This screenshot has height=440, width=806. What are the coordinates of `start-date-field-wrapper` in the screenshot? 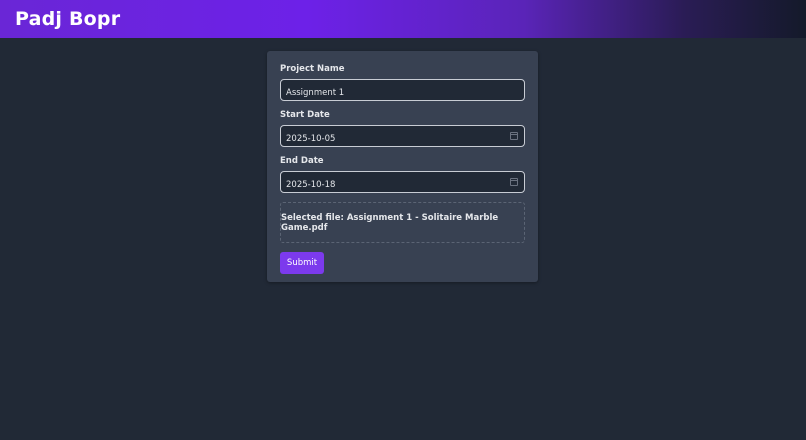 It's located at (402, 137).